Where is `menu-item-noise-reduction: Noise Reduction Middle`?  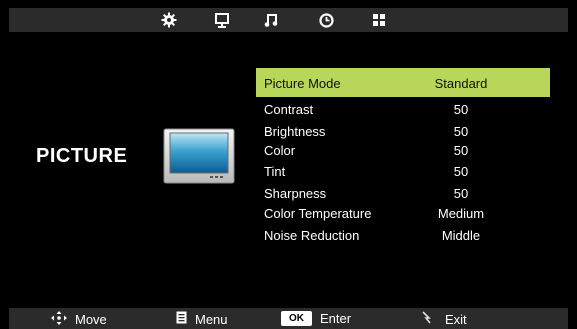 menu-item-noise-reduction: Noise Reduction Middle is located at coordinates (403, 236).